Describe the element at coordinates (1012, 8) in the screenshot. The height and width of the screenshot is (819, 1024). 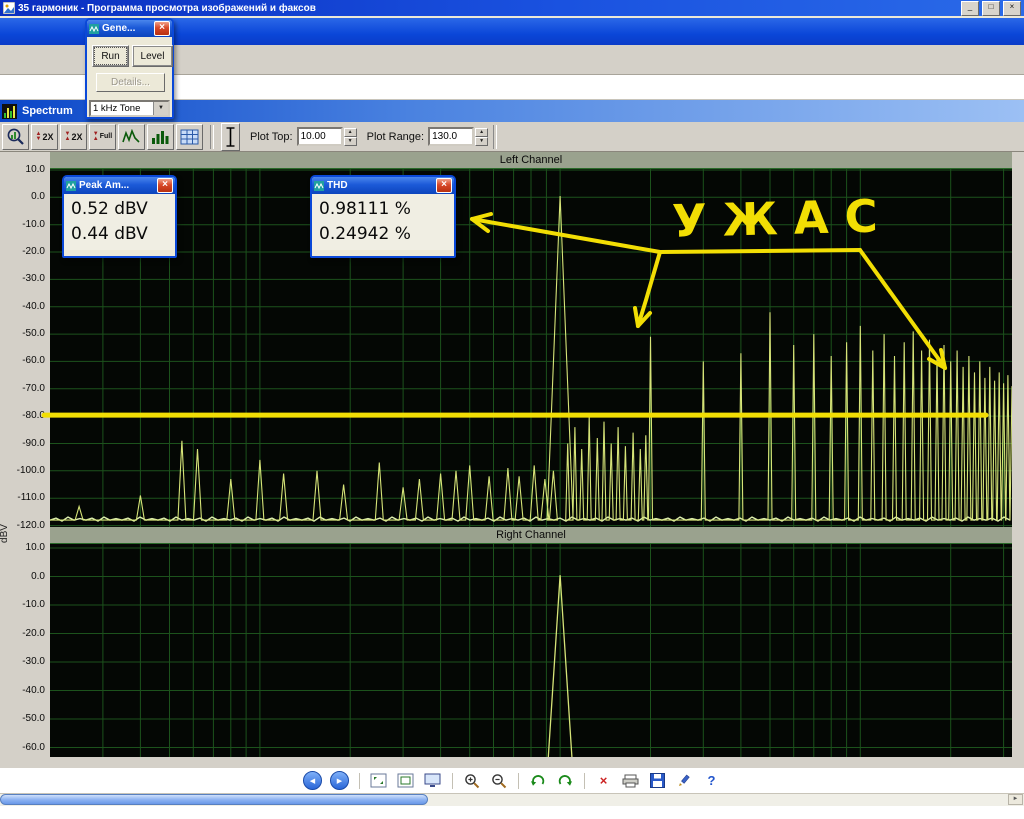
I see `close-button: ×` at that location.